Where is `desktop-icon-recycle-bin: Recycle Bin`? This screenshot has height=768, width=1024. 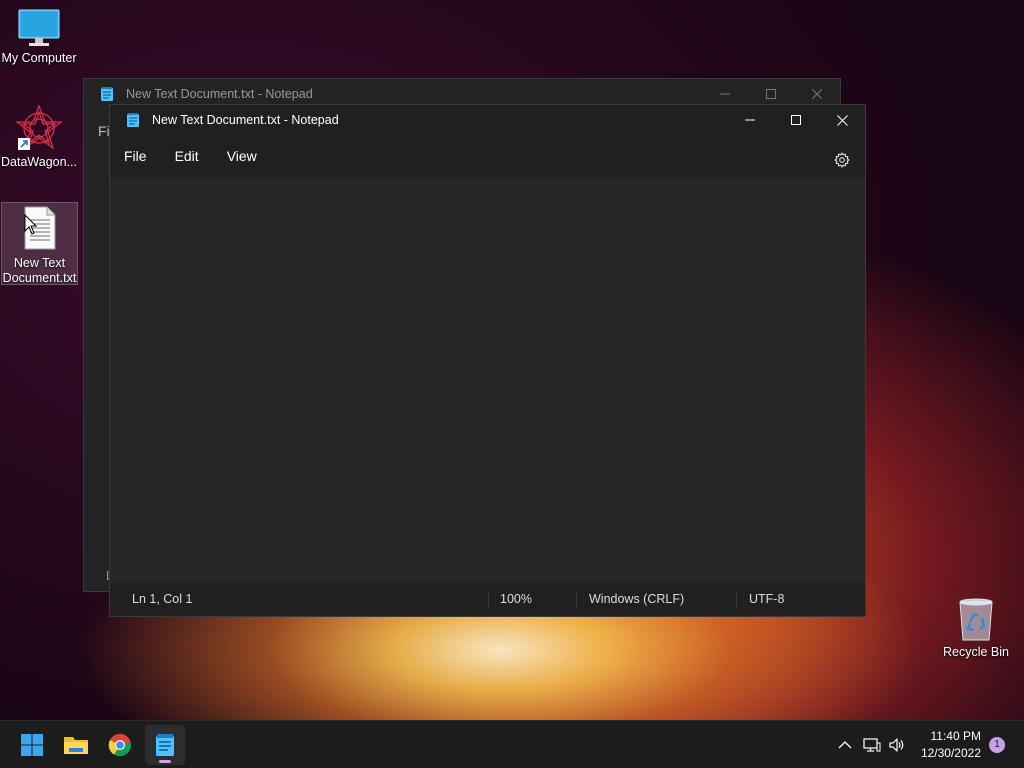
desktop-icon-recycle-bin: Recycle Bin is located at coordinates (976, 628).